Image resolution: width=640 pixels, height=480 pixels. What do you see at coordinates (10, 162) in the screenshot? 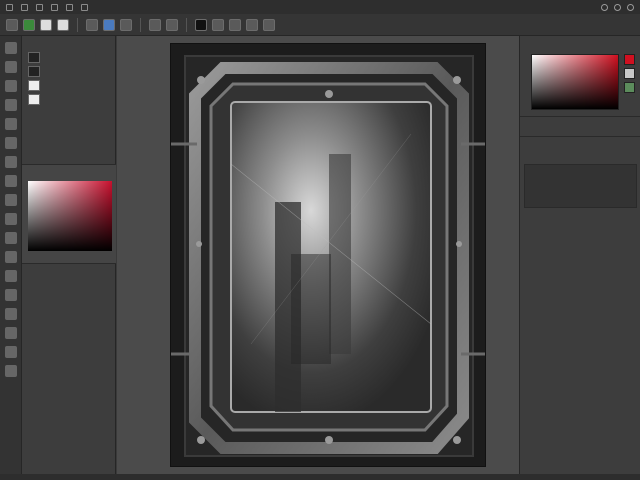
I see `stamp-tool-icon` at bounding box center [10, 162].